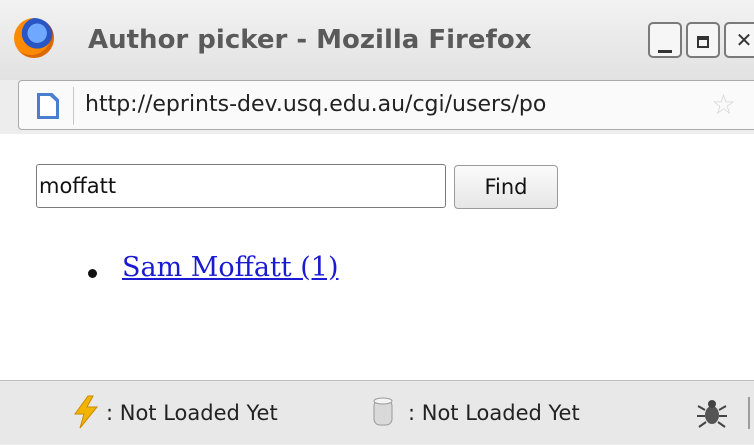 The height and width of the screenshot is (445, 754). I want to click on search-input, so click(241, 186).